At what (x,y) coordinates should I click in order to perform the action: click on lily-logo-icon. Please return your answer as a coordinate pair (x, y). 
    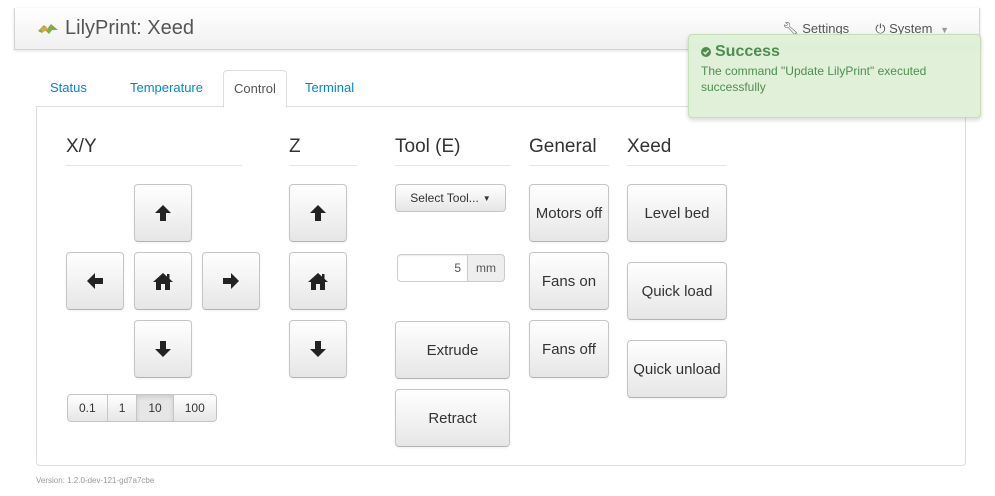
    Looking at the image, I should click on (48, 28).